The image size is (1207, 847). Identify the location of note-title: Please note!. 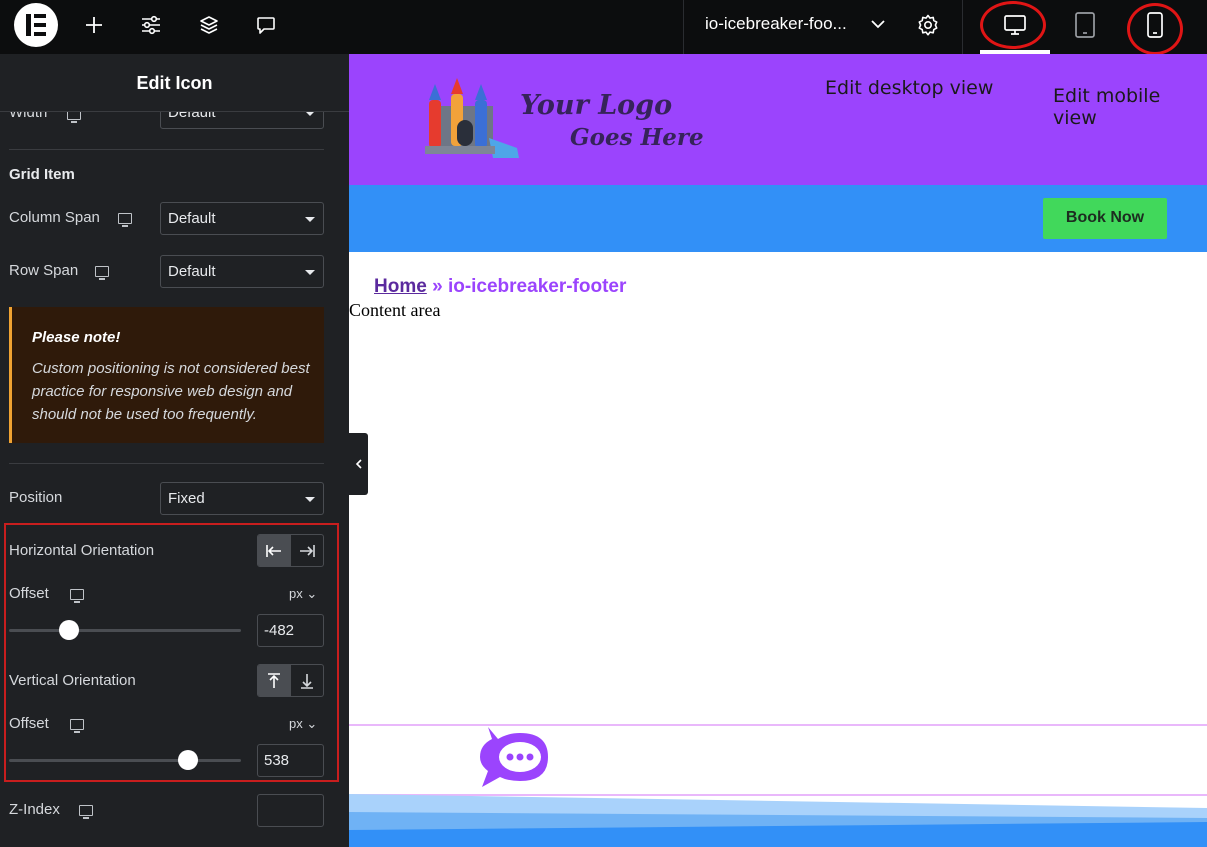
(76, 337).